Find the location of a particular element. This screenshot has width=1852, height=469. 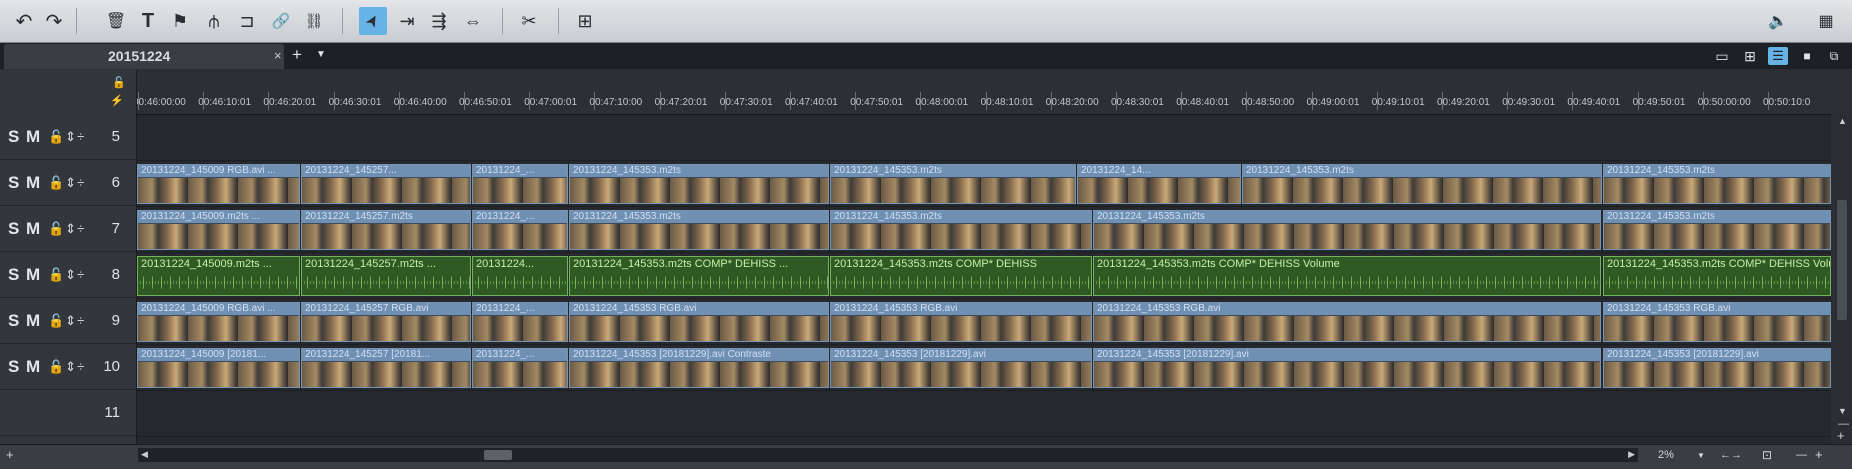

pointer-tool-button: ➤ is located at coordinates (373, 21).